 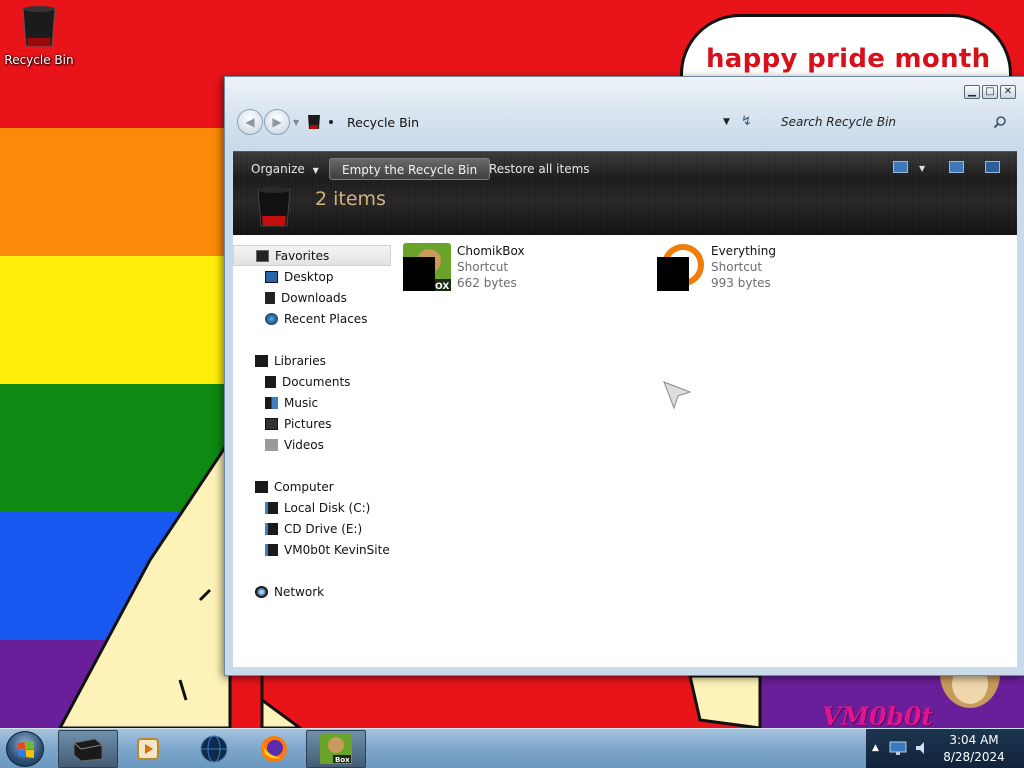 I want to click on maximize-button: □, so click(x=990, y=92).